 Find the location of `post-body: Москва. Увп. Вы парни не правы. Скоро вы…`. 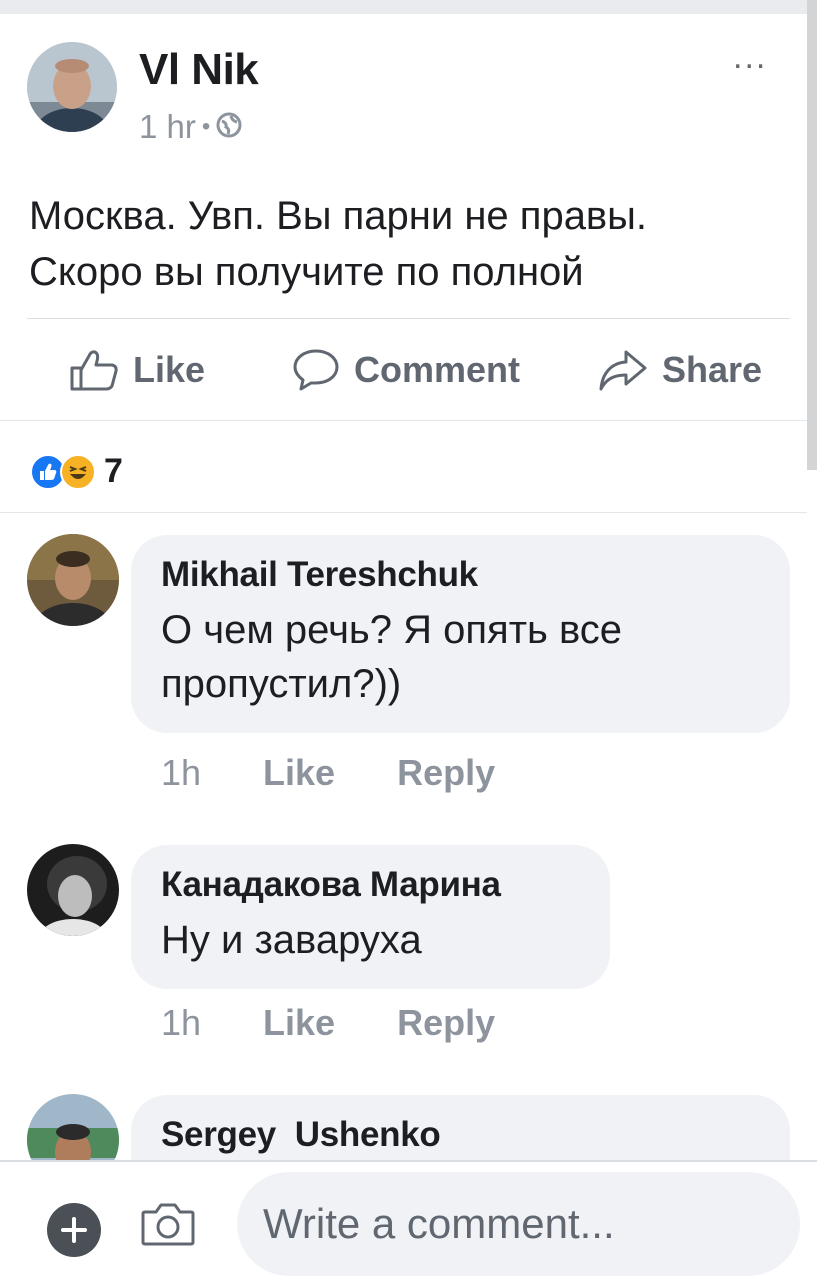

post-body: Москва. Увп. Вы парни не правы. Скоро вы… is located at coordinates (414, 244).